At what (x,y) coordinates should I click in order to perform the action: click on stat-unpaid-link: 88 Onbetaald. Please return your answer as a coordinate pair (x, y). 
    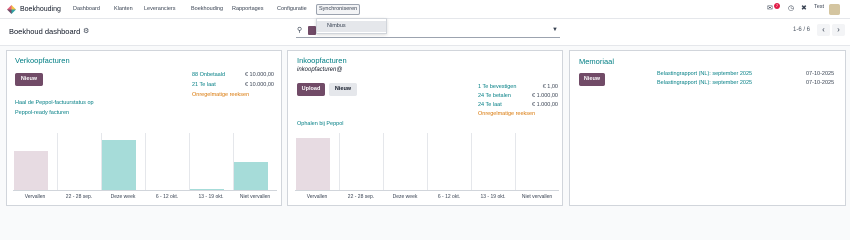
    Looking at the image, I should click on (208, 75).